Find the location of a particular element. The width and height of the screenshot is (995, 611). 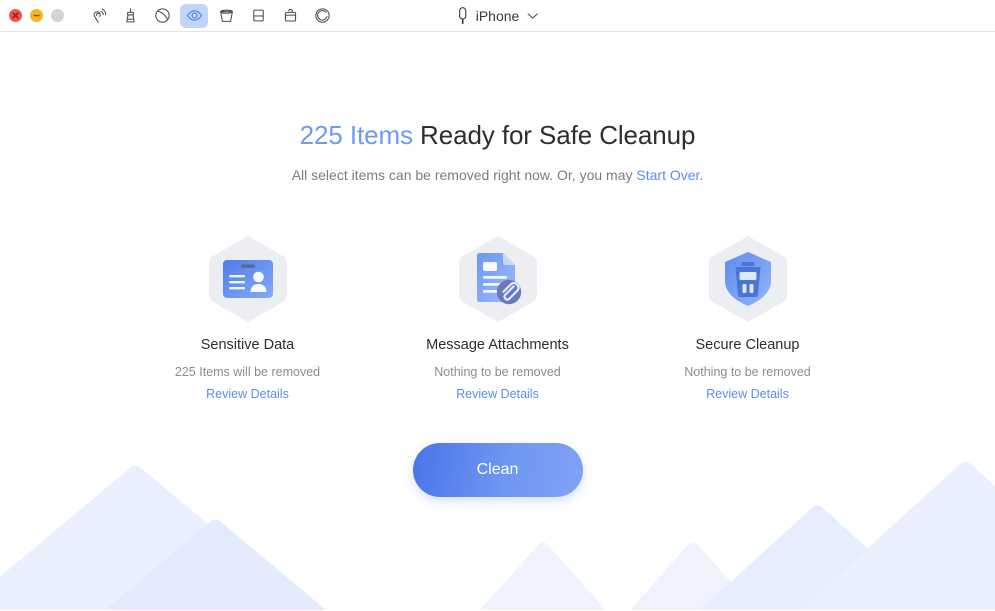

category-status: 225 Items will be removed is located at coordinates (247, 372).